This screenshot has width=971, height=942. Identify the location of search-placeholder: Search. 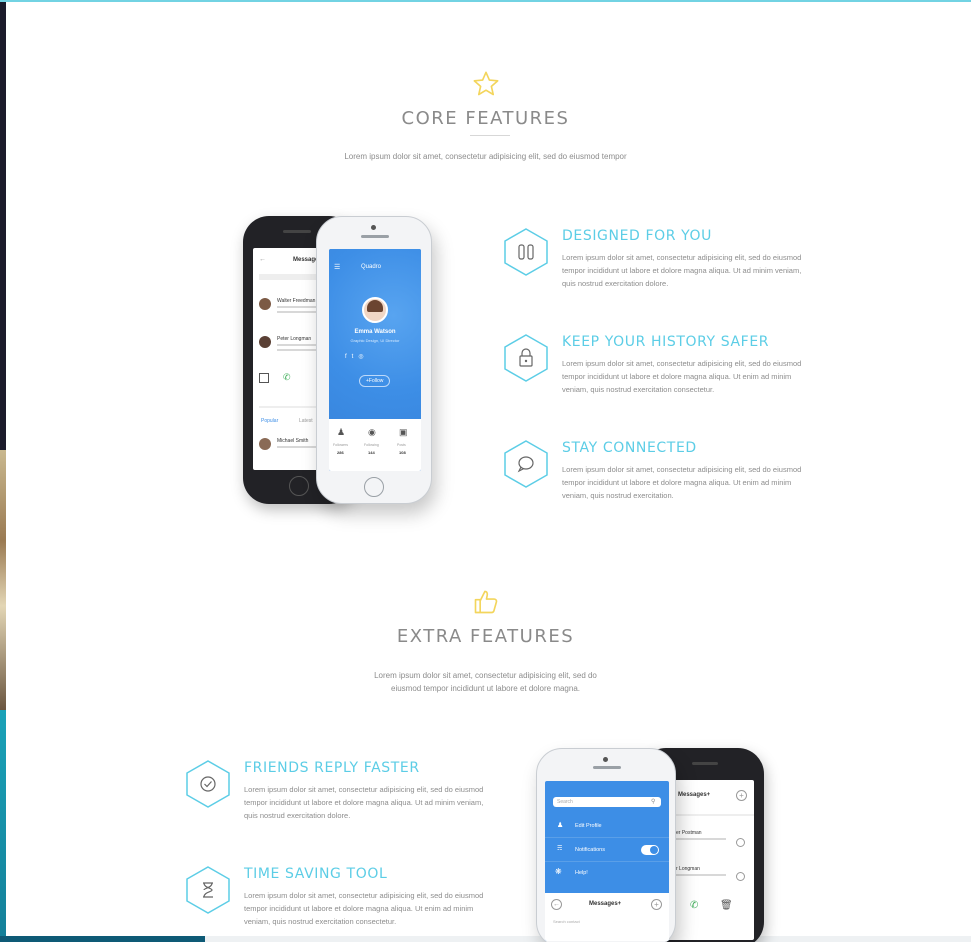
(565, 802).